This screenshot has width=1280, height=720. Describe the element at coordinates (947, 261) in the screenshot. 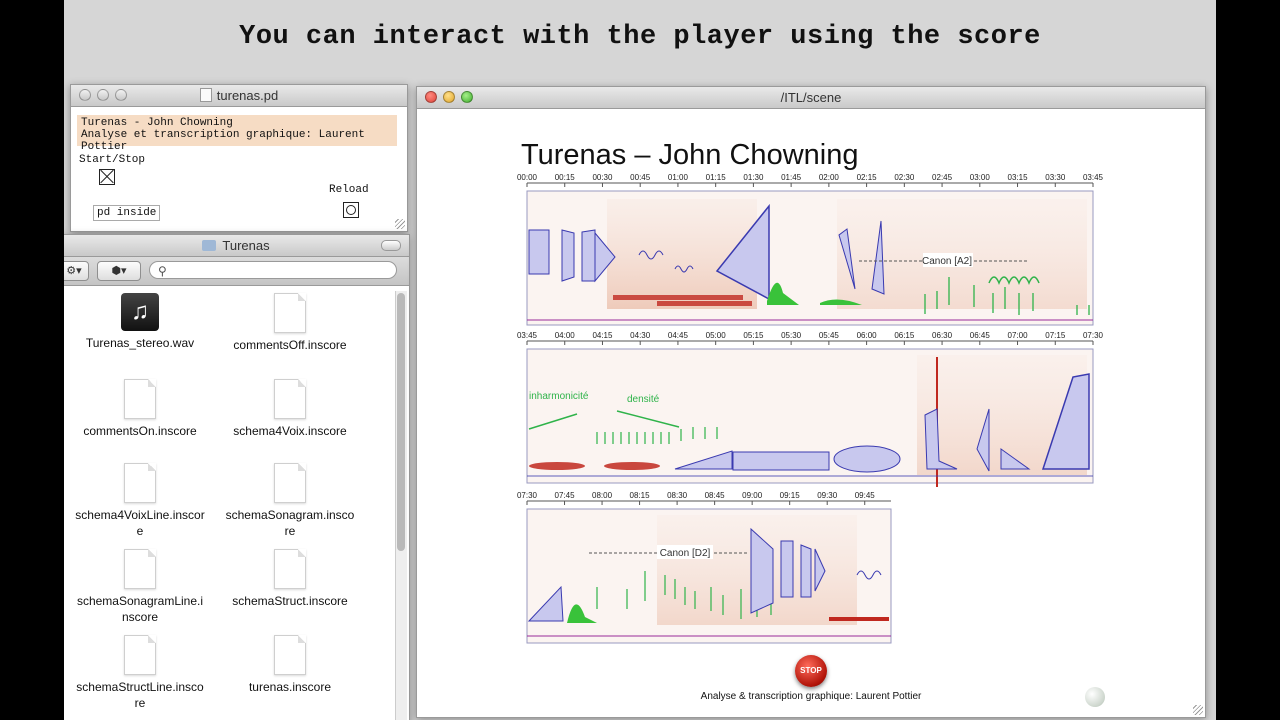

I see `canon-a2-label: Canon [A2]` at that location.